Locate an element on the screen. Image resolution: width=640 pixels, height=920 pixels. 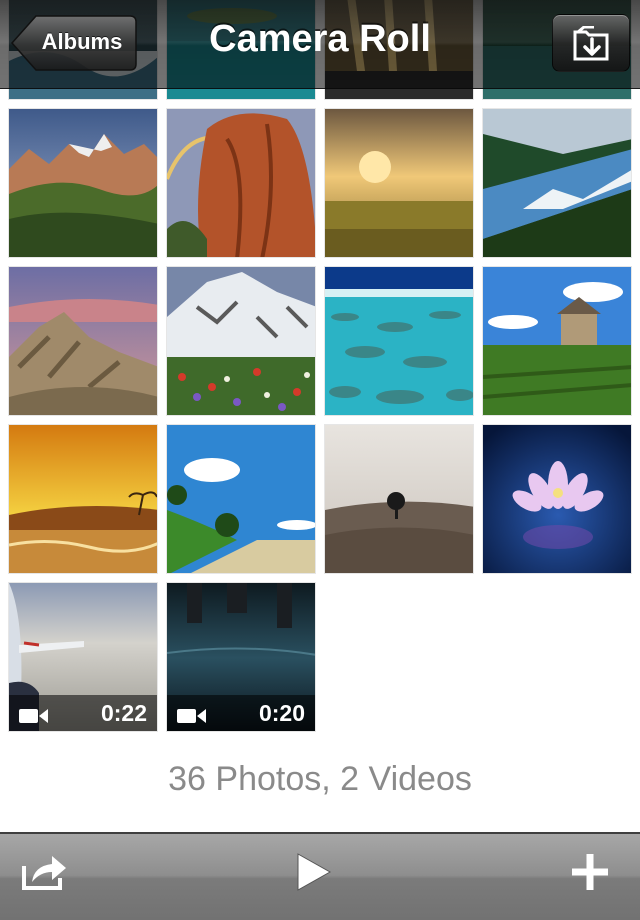
lotus-flower-image is located at coordinates (557, 499).